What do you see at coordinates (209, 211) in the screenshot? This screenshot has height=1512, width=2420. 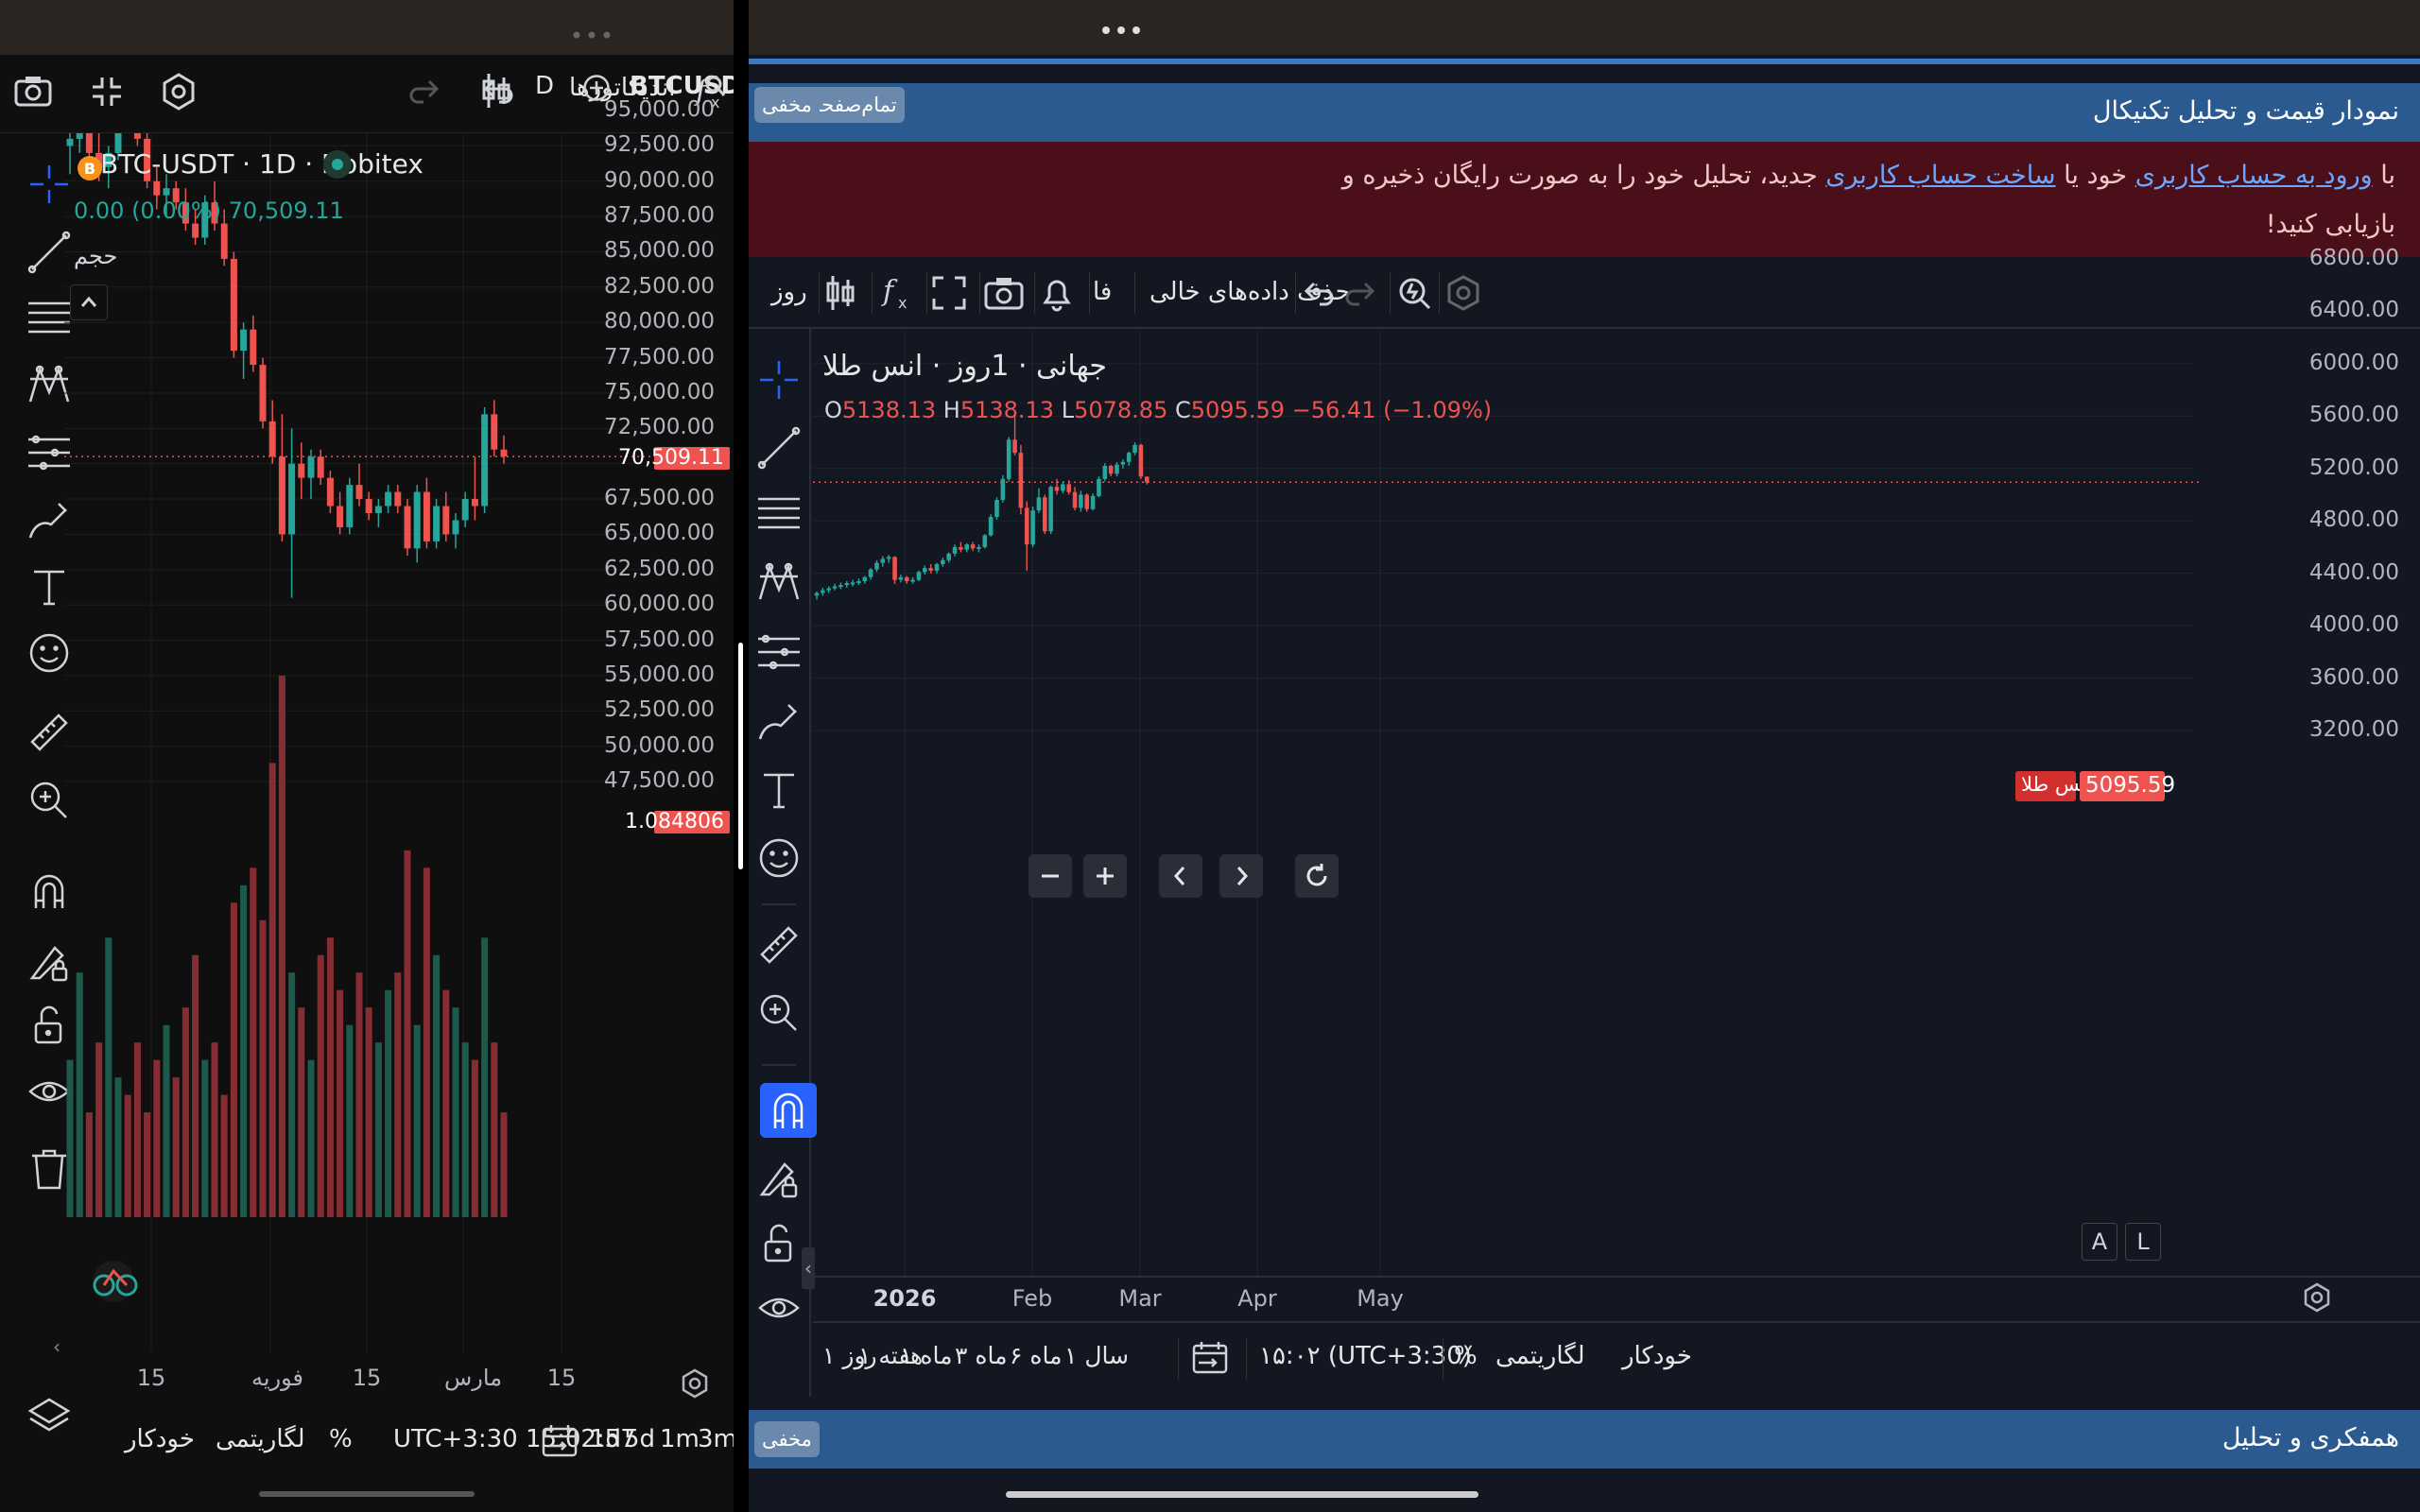 I see `left-legend-values: 0.00 (0.00%) 70,509.11` at bounding box center [209, 211].